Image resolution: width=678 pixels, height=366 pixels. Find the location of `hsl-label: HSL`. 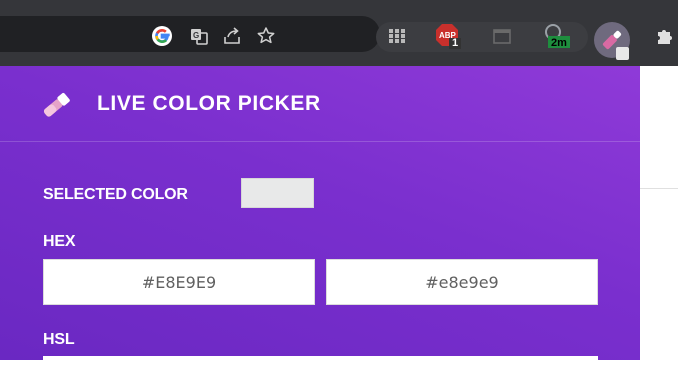

hsl-label: HSL is located at coordinates (59, 339).